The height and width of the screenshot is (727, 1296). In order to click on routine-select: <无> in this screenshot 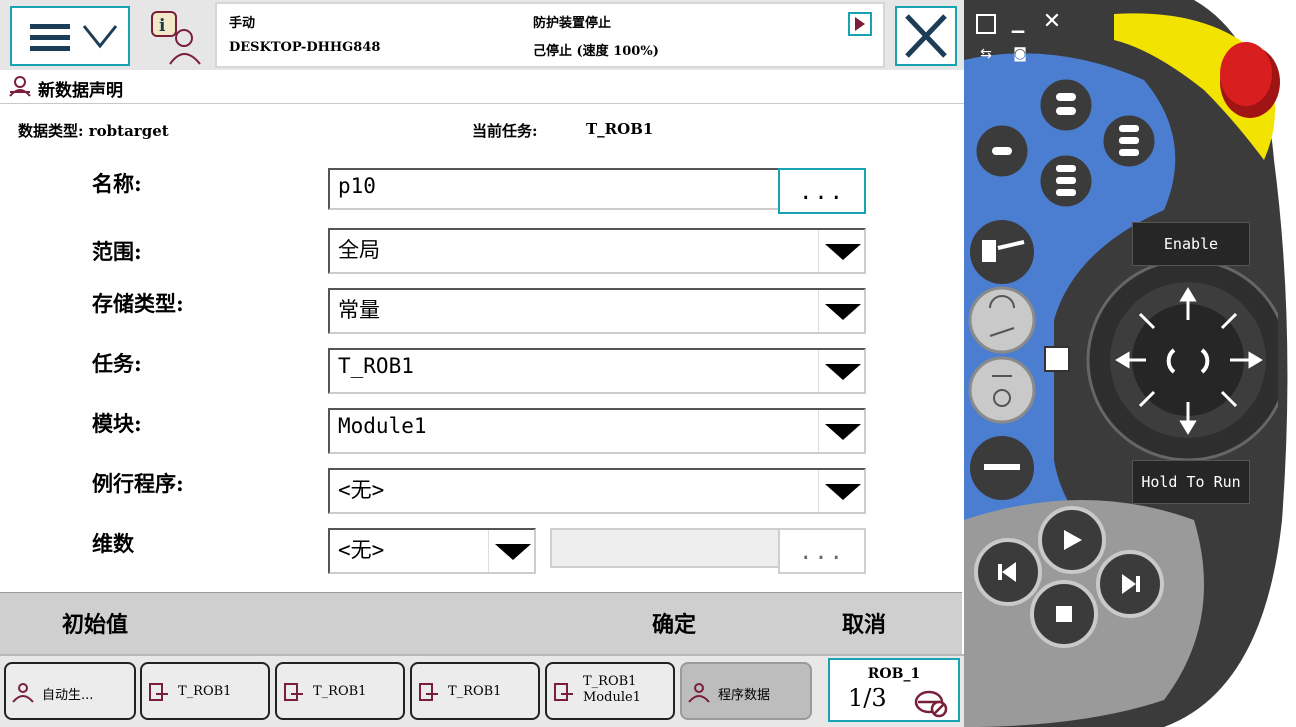, I will do `click(597, 491)`.